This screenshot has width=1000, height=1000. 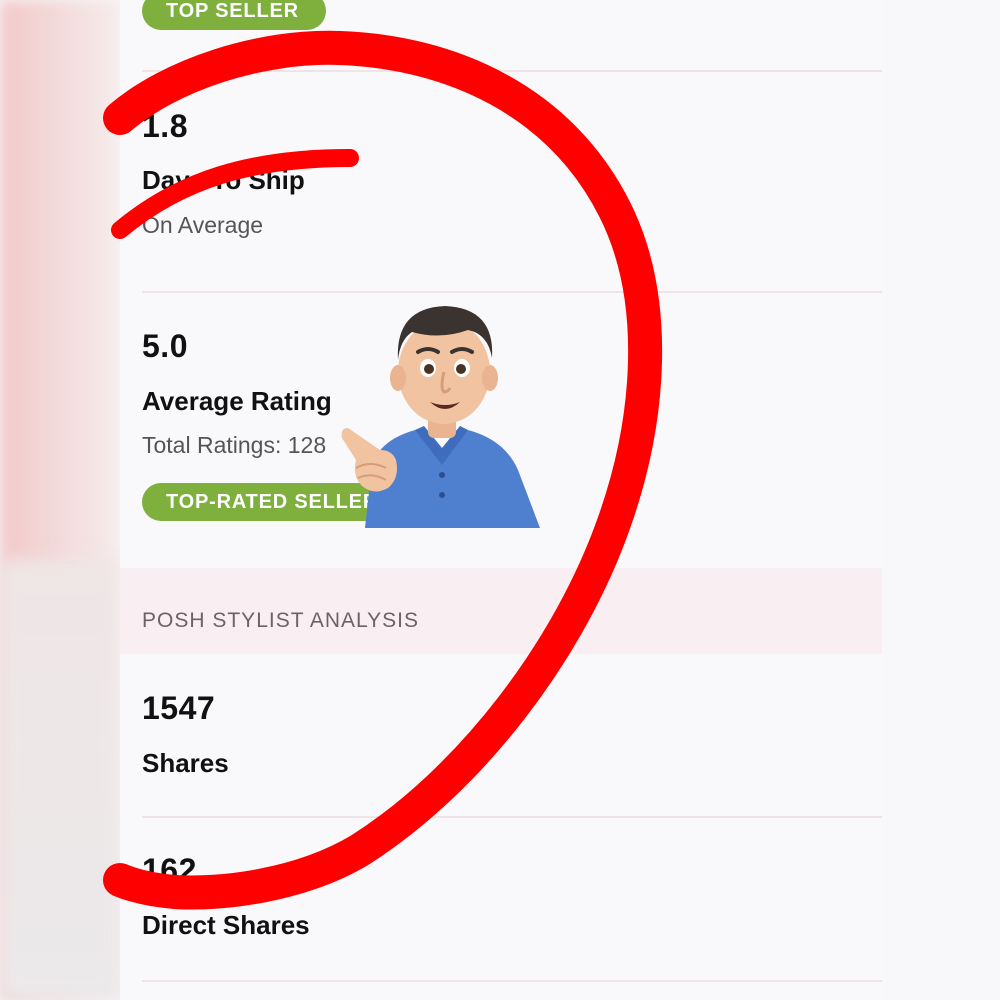 What do you see at coordinates (223, 180) in the screenshot?
I see `days-to-ship-label: Days To Ship` at bounding box center [223, 180].